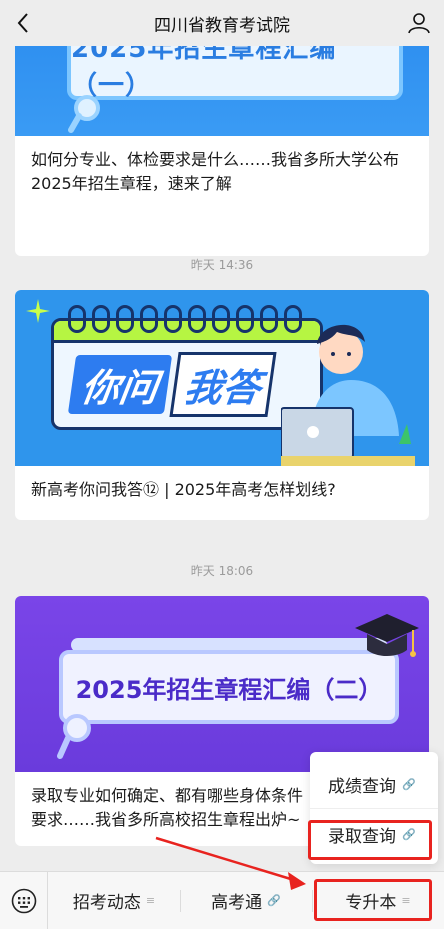 The width and height of the screenshot is (444, 929). Describe the element at coordinates (229, 689) in the screenshot. I see `cover-banner-text: 2025年招生章程汇编（二）` at that location.